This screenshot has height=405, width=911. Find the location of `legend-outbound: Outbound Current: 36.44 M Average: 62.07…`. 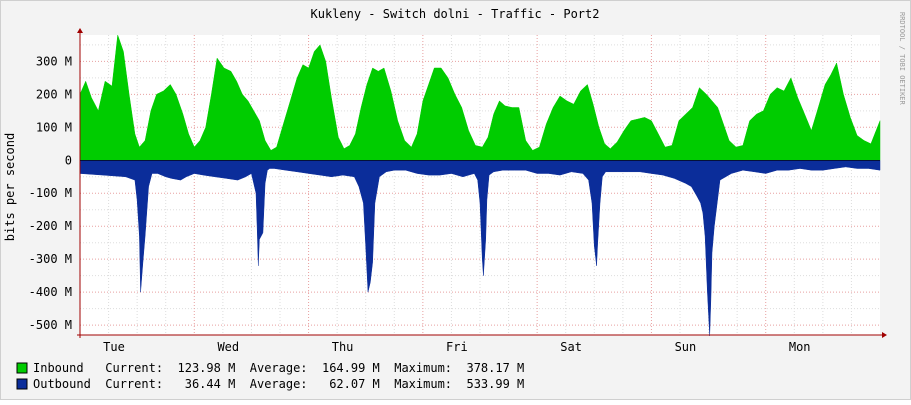

legend-outbound: Outbound Current: 36.44 M Average: 62.07… is located at coordinates (270, 384).